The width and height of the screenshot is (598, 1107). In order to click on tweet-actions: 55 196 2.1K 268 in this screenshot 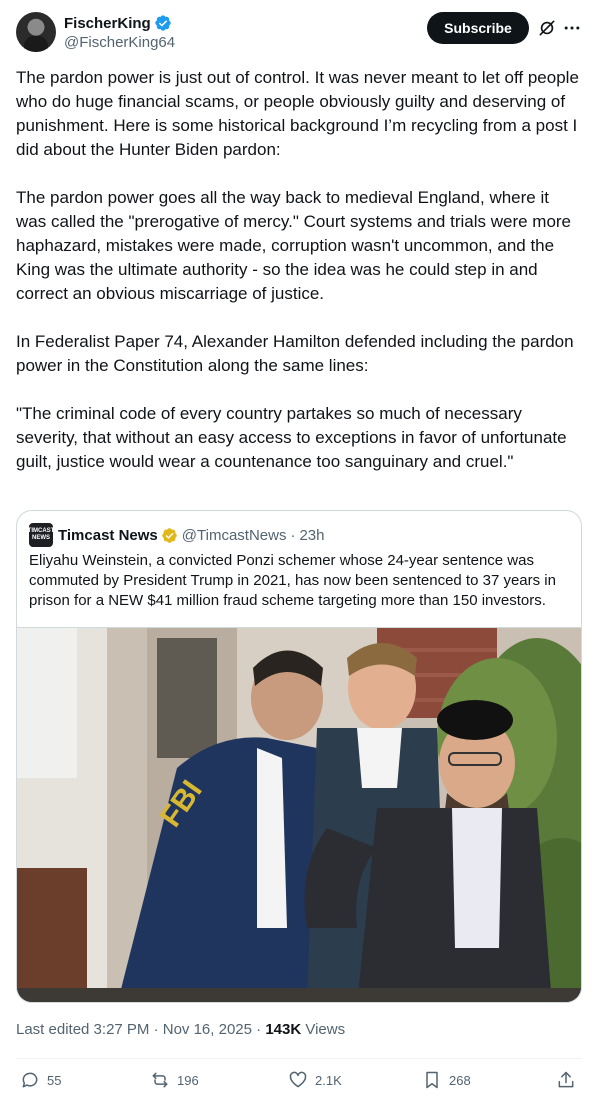, I will do `click(299, 1083)`.